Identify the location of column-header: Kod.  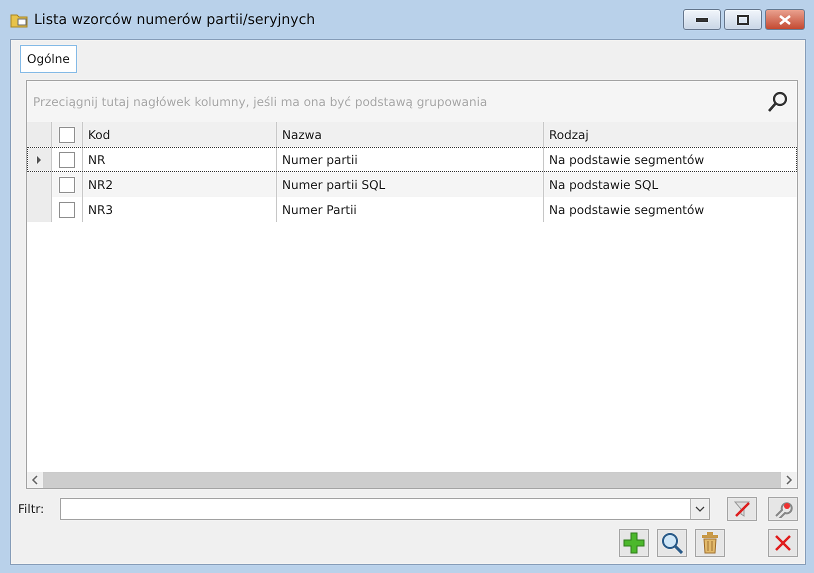
(179, 134).